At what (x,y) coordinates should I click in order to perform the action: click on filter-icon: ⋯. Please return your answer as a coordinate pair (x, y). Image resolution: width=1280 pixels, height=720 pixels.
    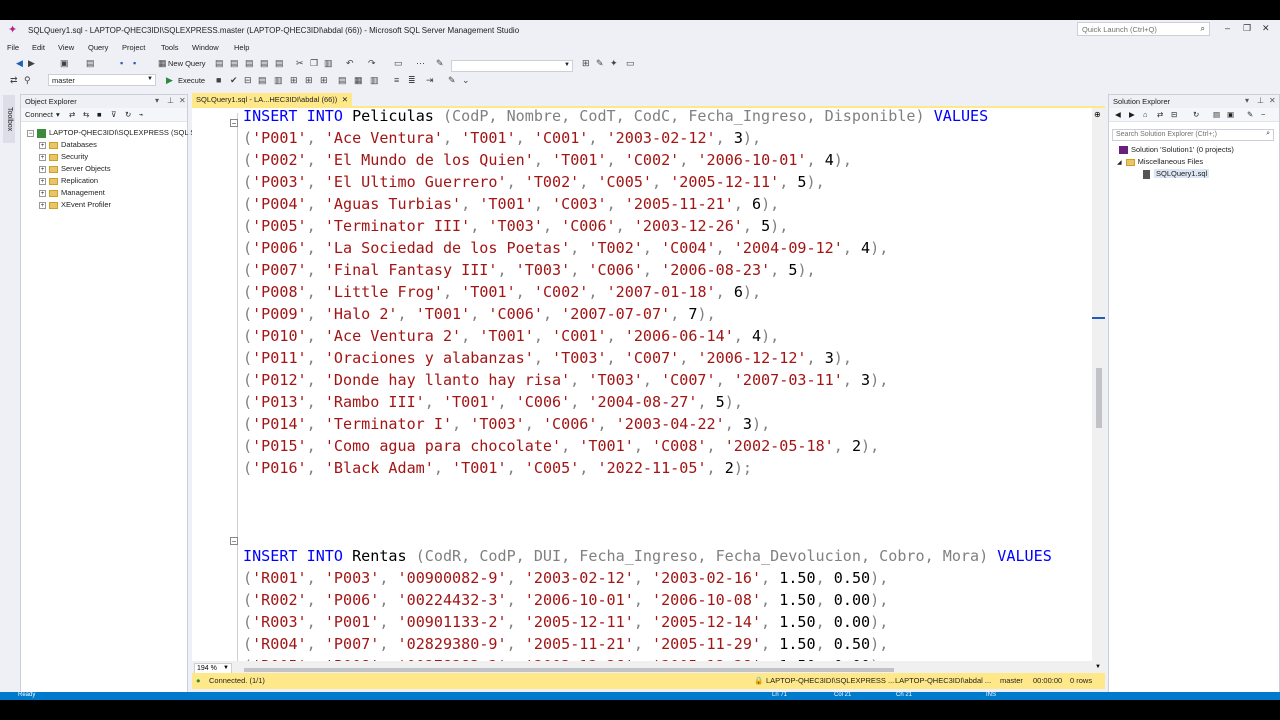
    Looking at the image, I should click on (420, 63).